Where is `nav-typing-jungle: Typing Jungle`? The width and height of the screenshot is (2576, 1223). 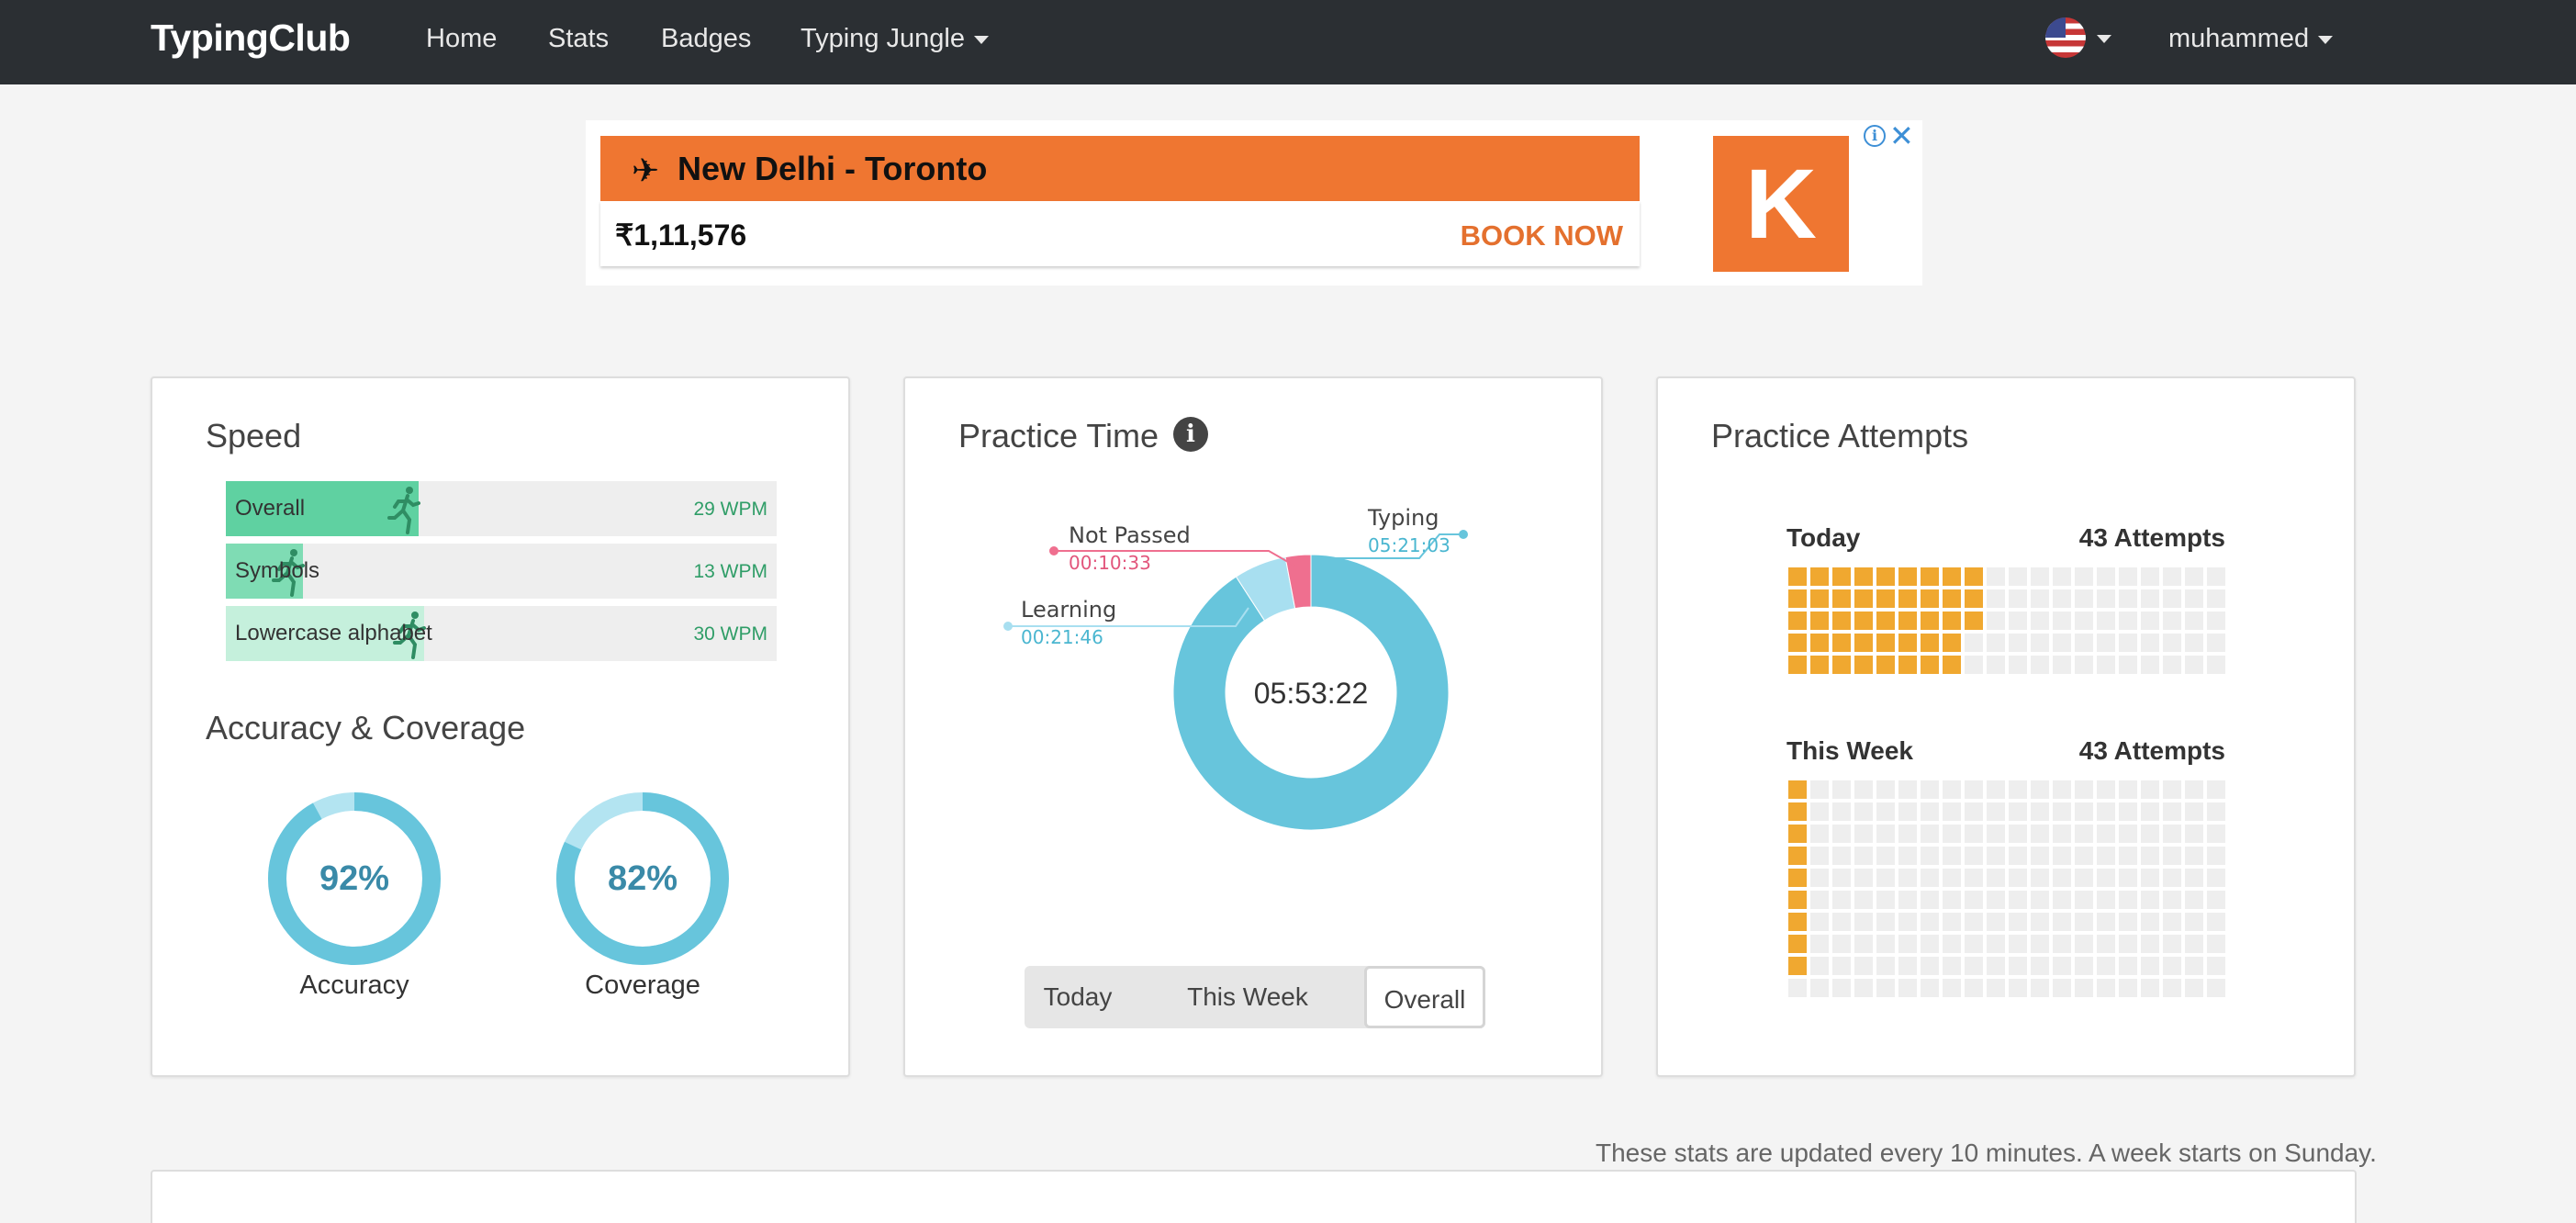 nav-typing-jungle: Typing Jungle is located at coordinates (895, 39).